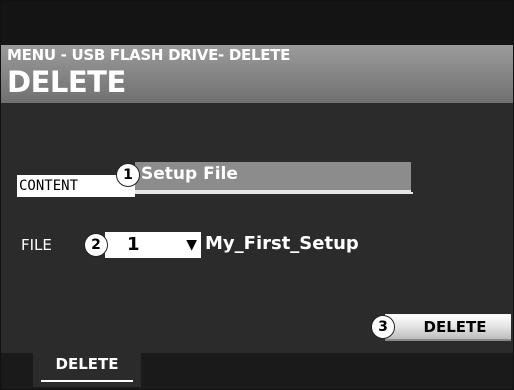 This screenshot has height=390, width=514. What do you see at coordinates (153, 245) in the screenshot?
I see `file-number-dropdown: 1 ▼` at bounding box center [153, 245].